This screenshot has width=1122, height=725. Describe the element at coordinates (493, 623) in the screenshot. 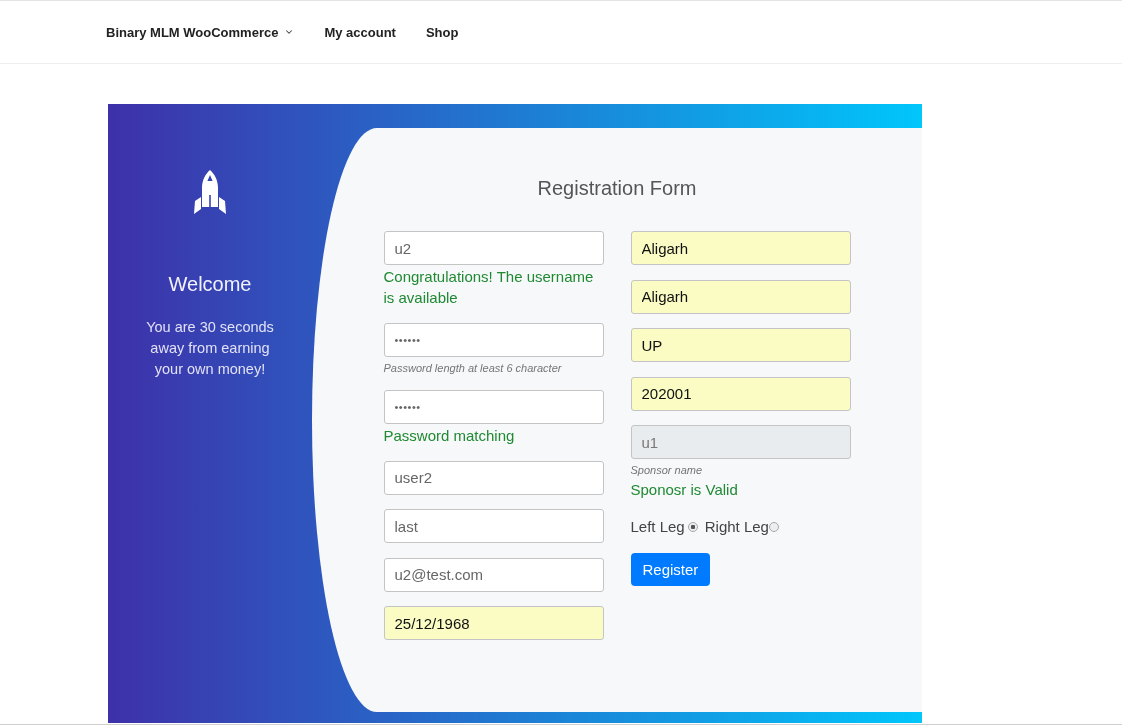

I see `input-field: 25/12/1968` at that location.